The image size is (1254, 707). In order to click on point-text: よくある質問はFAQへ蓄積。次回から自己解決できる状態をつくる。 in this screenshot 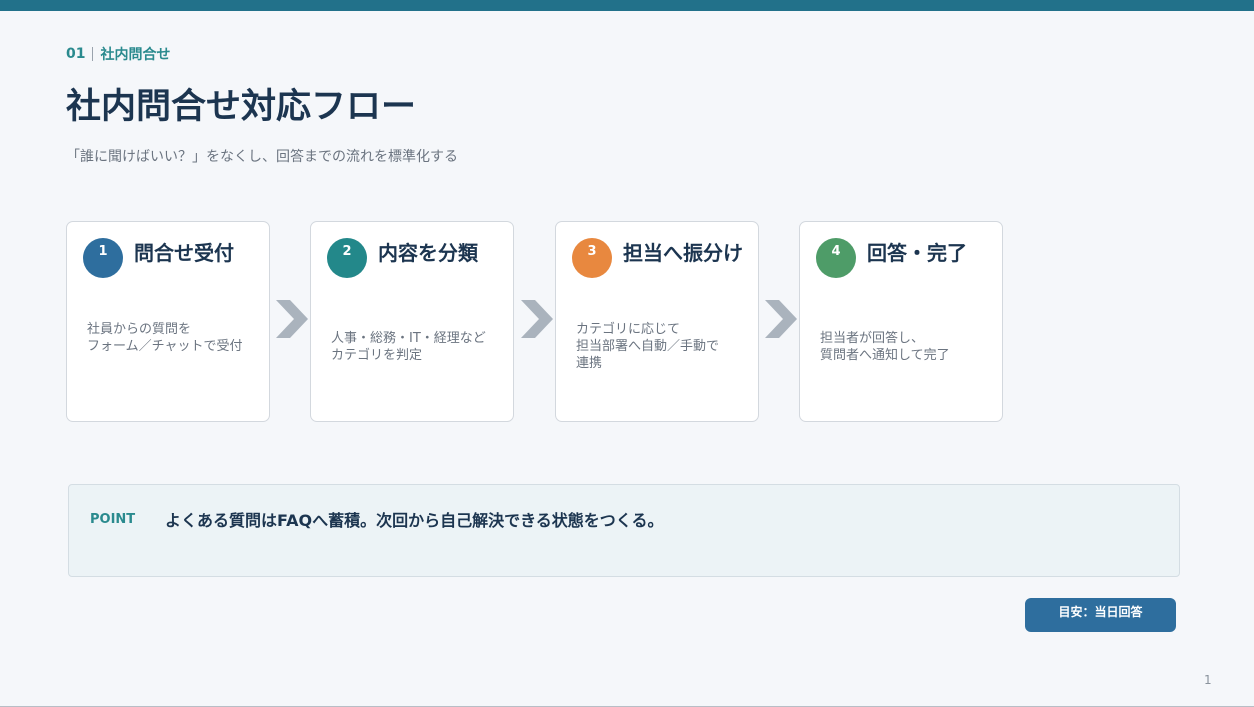, I will do `click(414, 520)`.